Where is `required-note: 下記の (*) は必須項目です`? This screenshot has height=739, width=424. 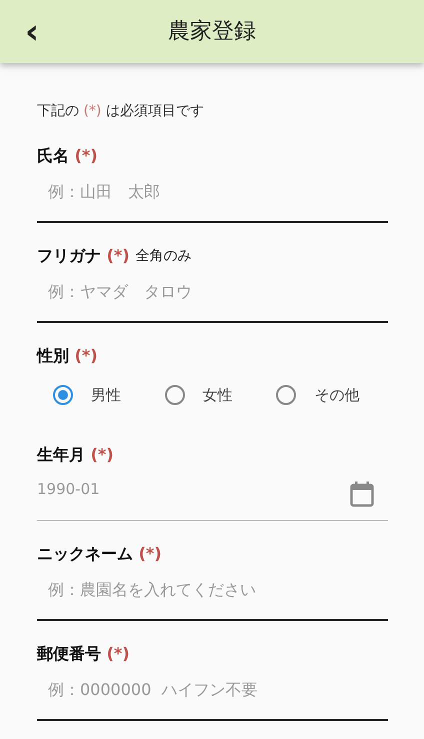
required-note: 下記の (*) は必須項目です is located at coordinates (121, 111).